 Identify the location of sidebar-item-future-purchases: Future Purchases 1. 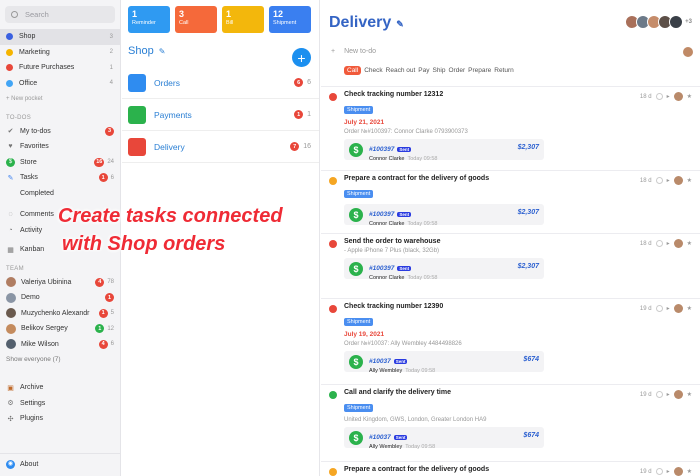
(60, 68).